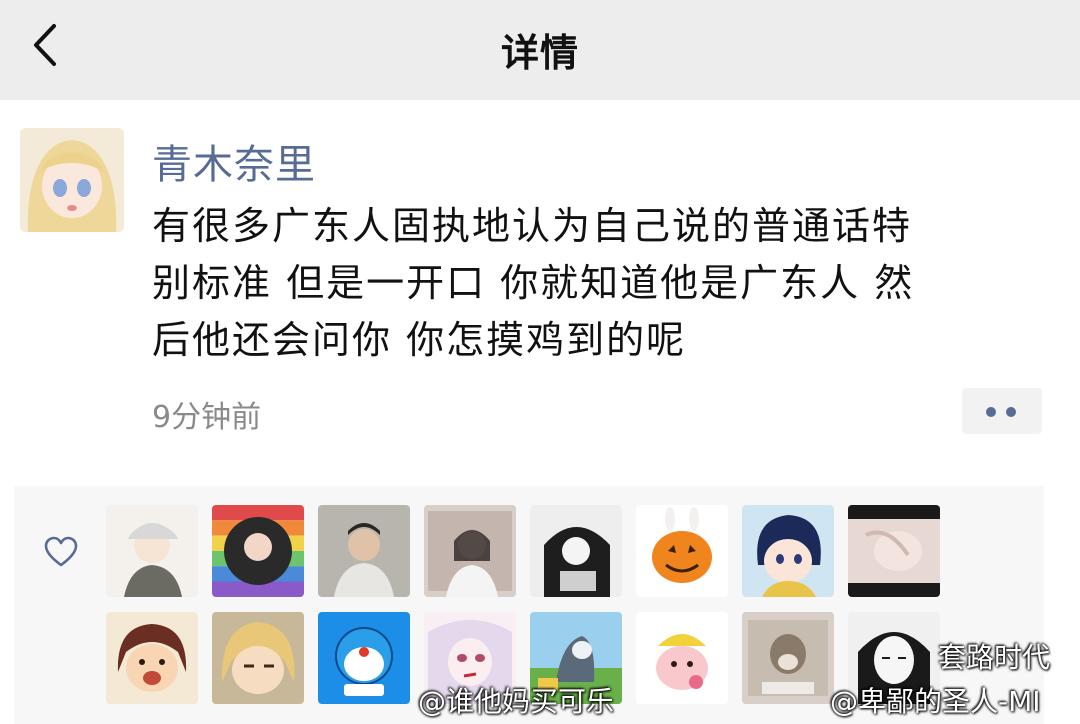  What do you see at coordinates (419, 340) in the screenshot?
I see `post-content-line: 后他还会问你 你怎摸鸡到的呢` at bounding box center [419, 340].